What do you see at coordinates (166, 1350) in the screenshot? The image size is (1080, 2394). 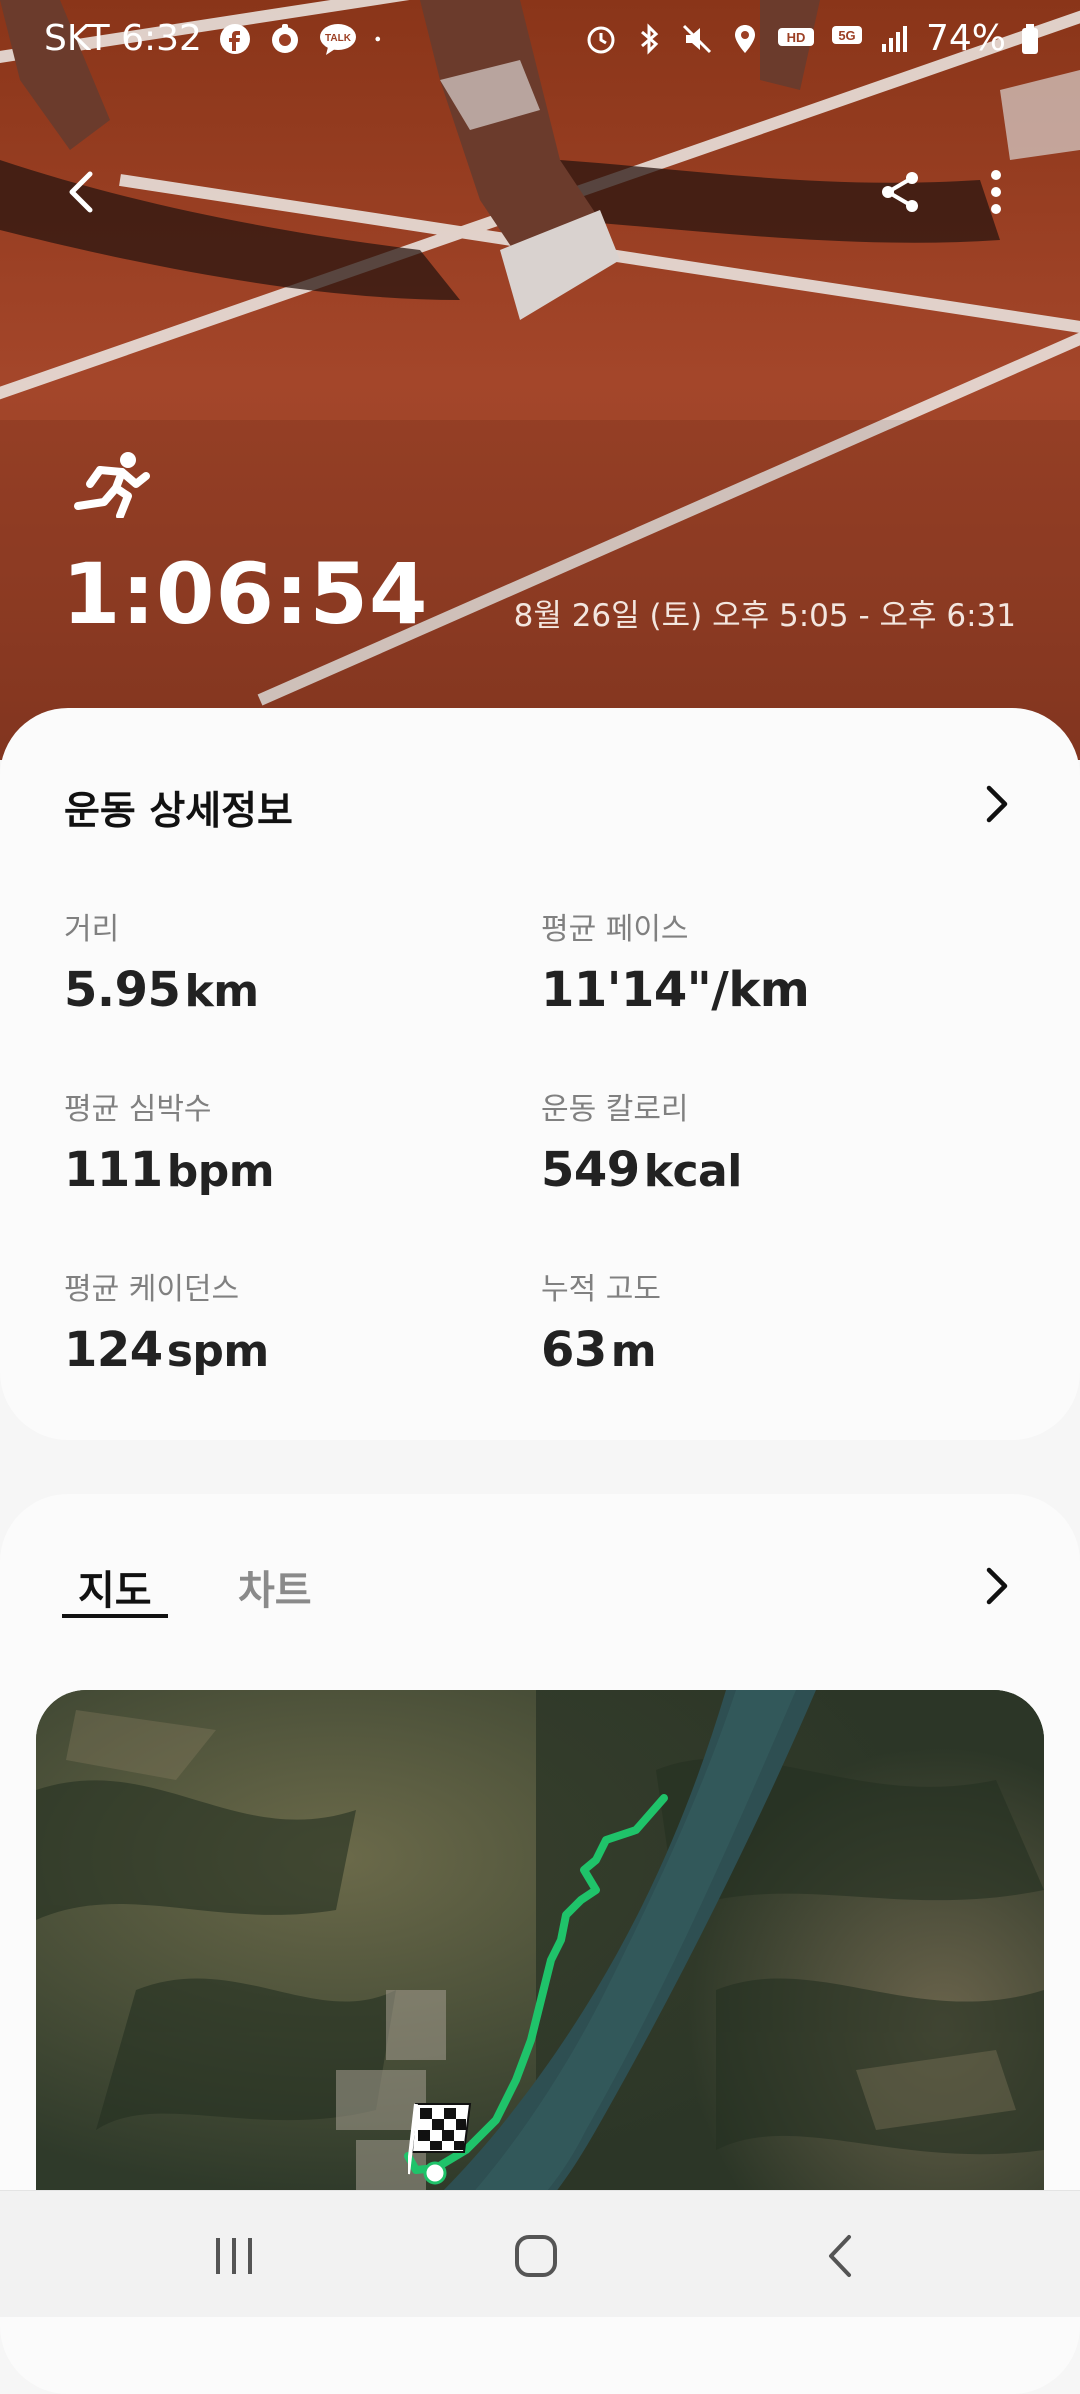 I see `metric-value: 124spm` at bounding box center [166, 1350].